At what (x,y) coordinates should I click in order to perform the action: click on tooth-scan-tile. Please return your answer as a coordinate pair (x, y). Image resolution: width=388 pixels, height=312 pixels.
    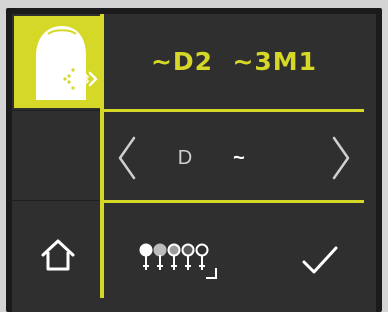
    Looking at the image, I should click on (57, 62).